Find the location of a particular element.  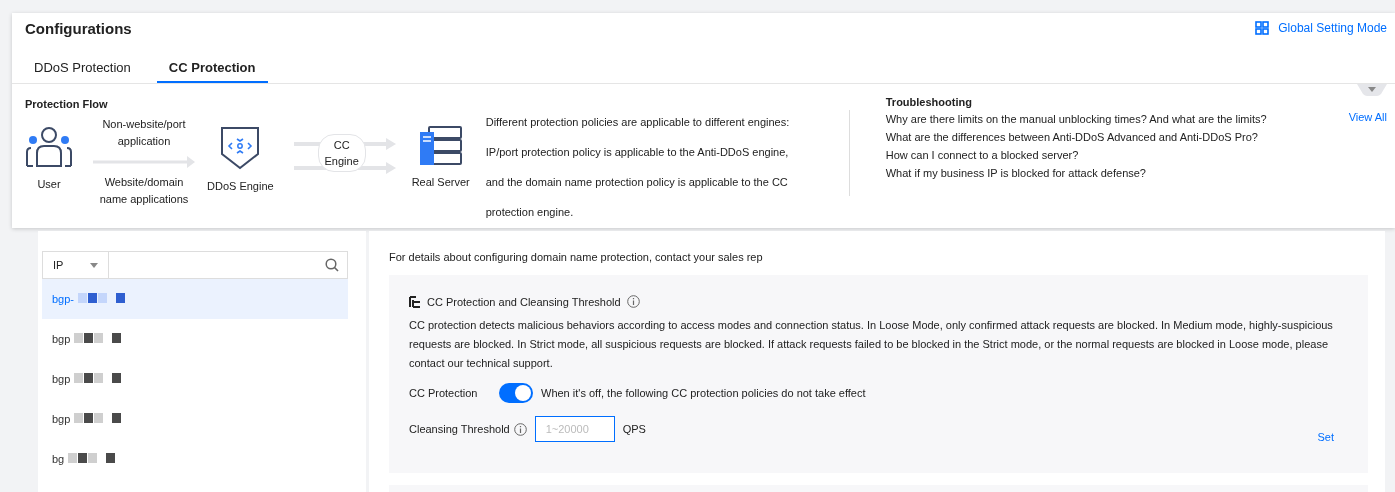

threshold-input: 1~20000 is located at coordinates (574, 429).